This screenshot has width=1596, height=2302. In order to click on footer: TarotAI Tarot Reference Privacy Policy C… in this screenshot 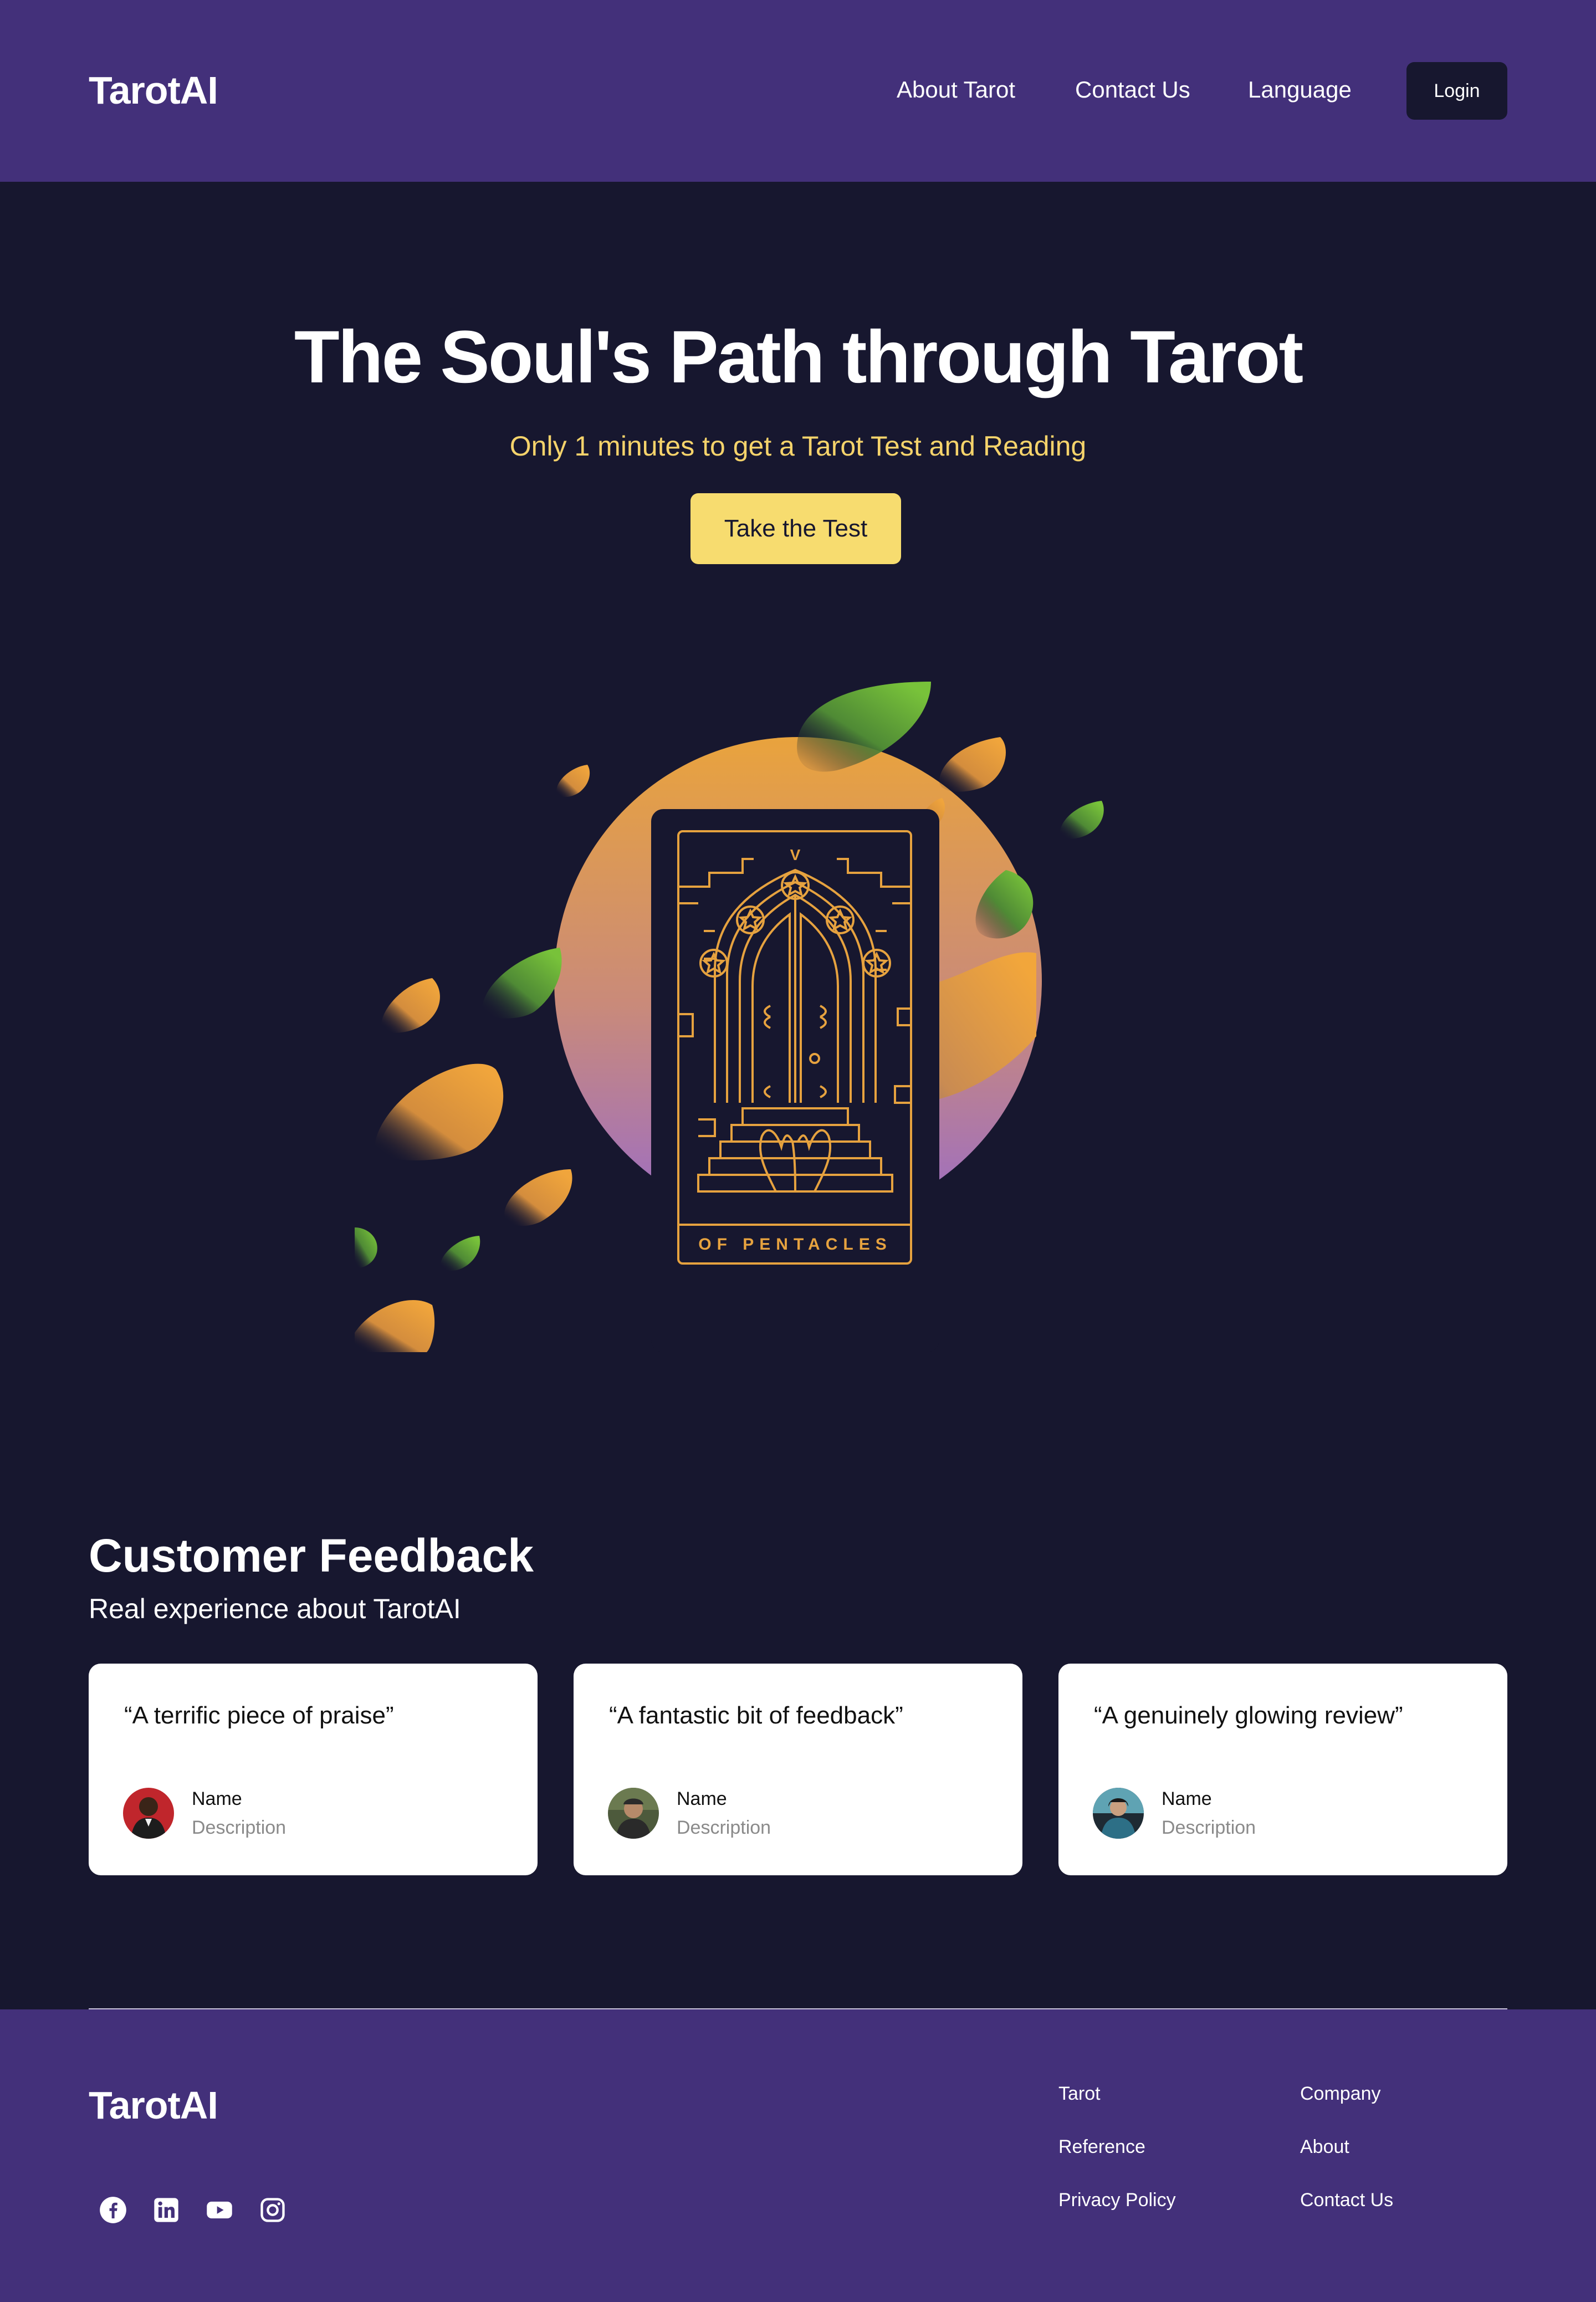, I will do `click(798, 2155)`.